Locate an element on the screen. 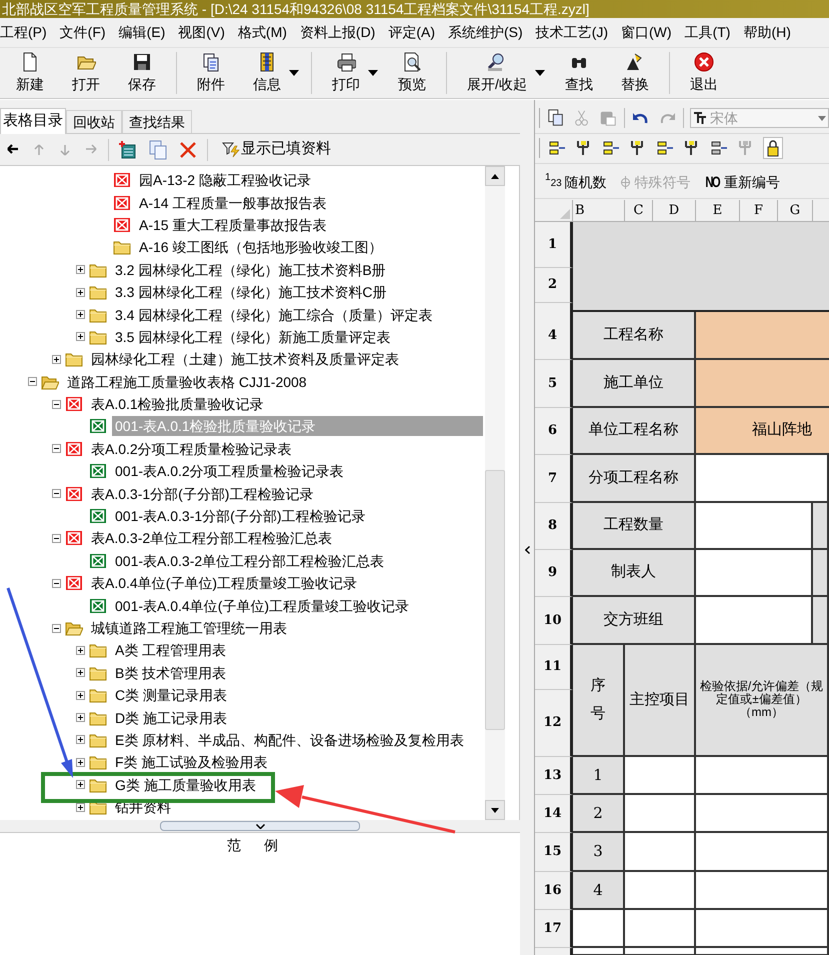 This screenshot has height=955, width=829. label-cell: 交方班组 is located at coordinates (634, 620).